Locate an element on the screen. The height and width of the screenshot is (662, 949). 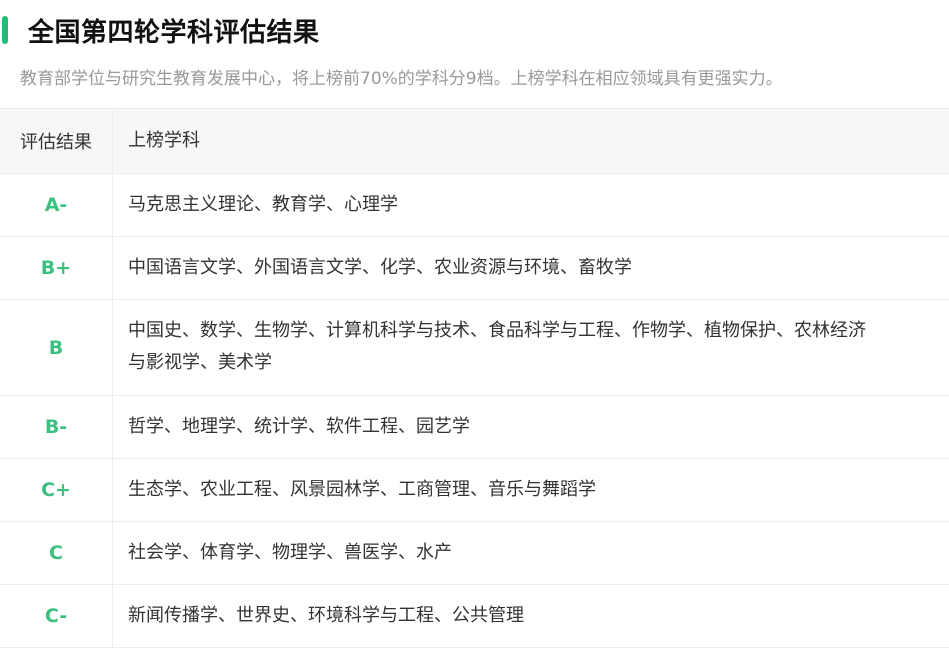
page-title: 全国第四轮学科评估结果 is located at coordinates (174, 32).